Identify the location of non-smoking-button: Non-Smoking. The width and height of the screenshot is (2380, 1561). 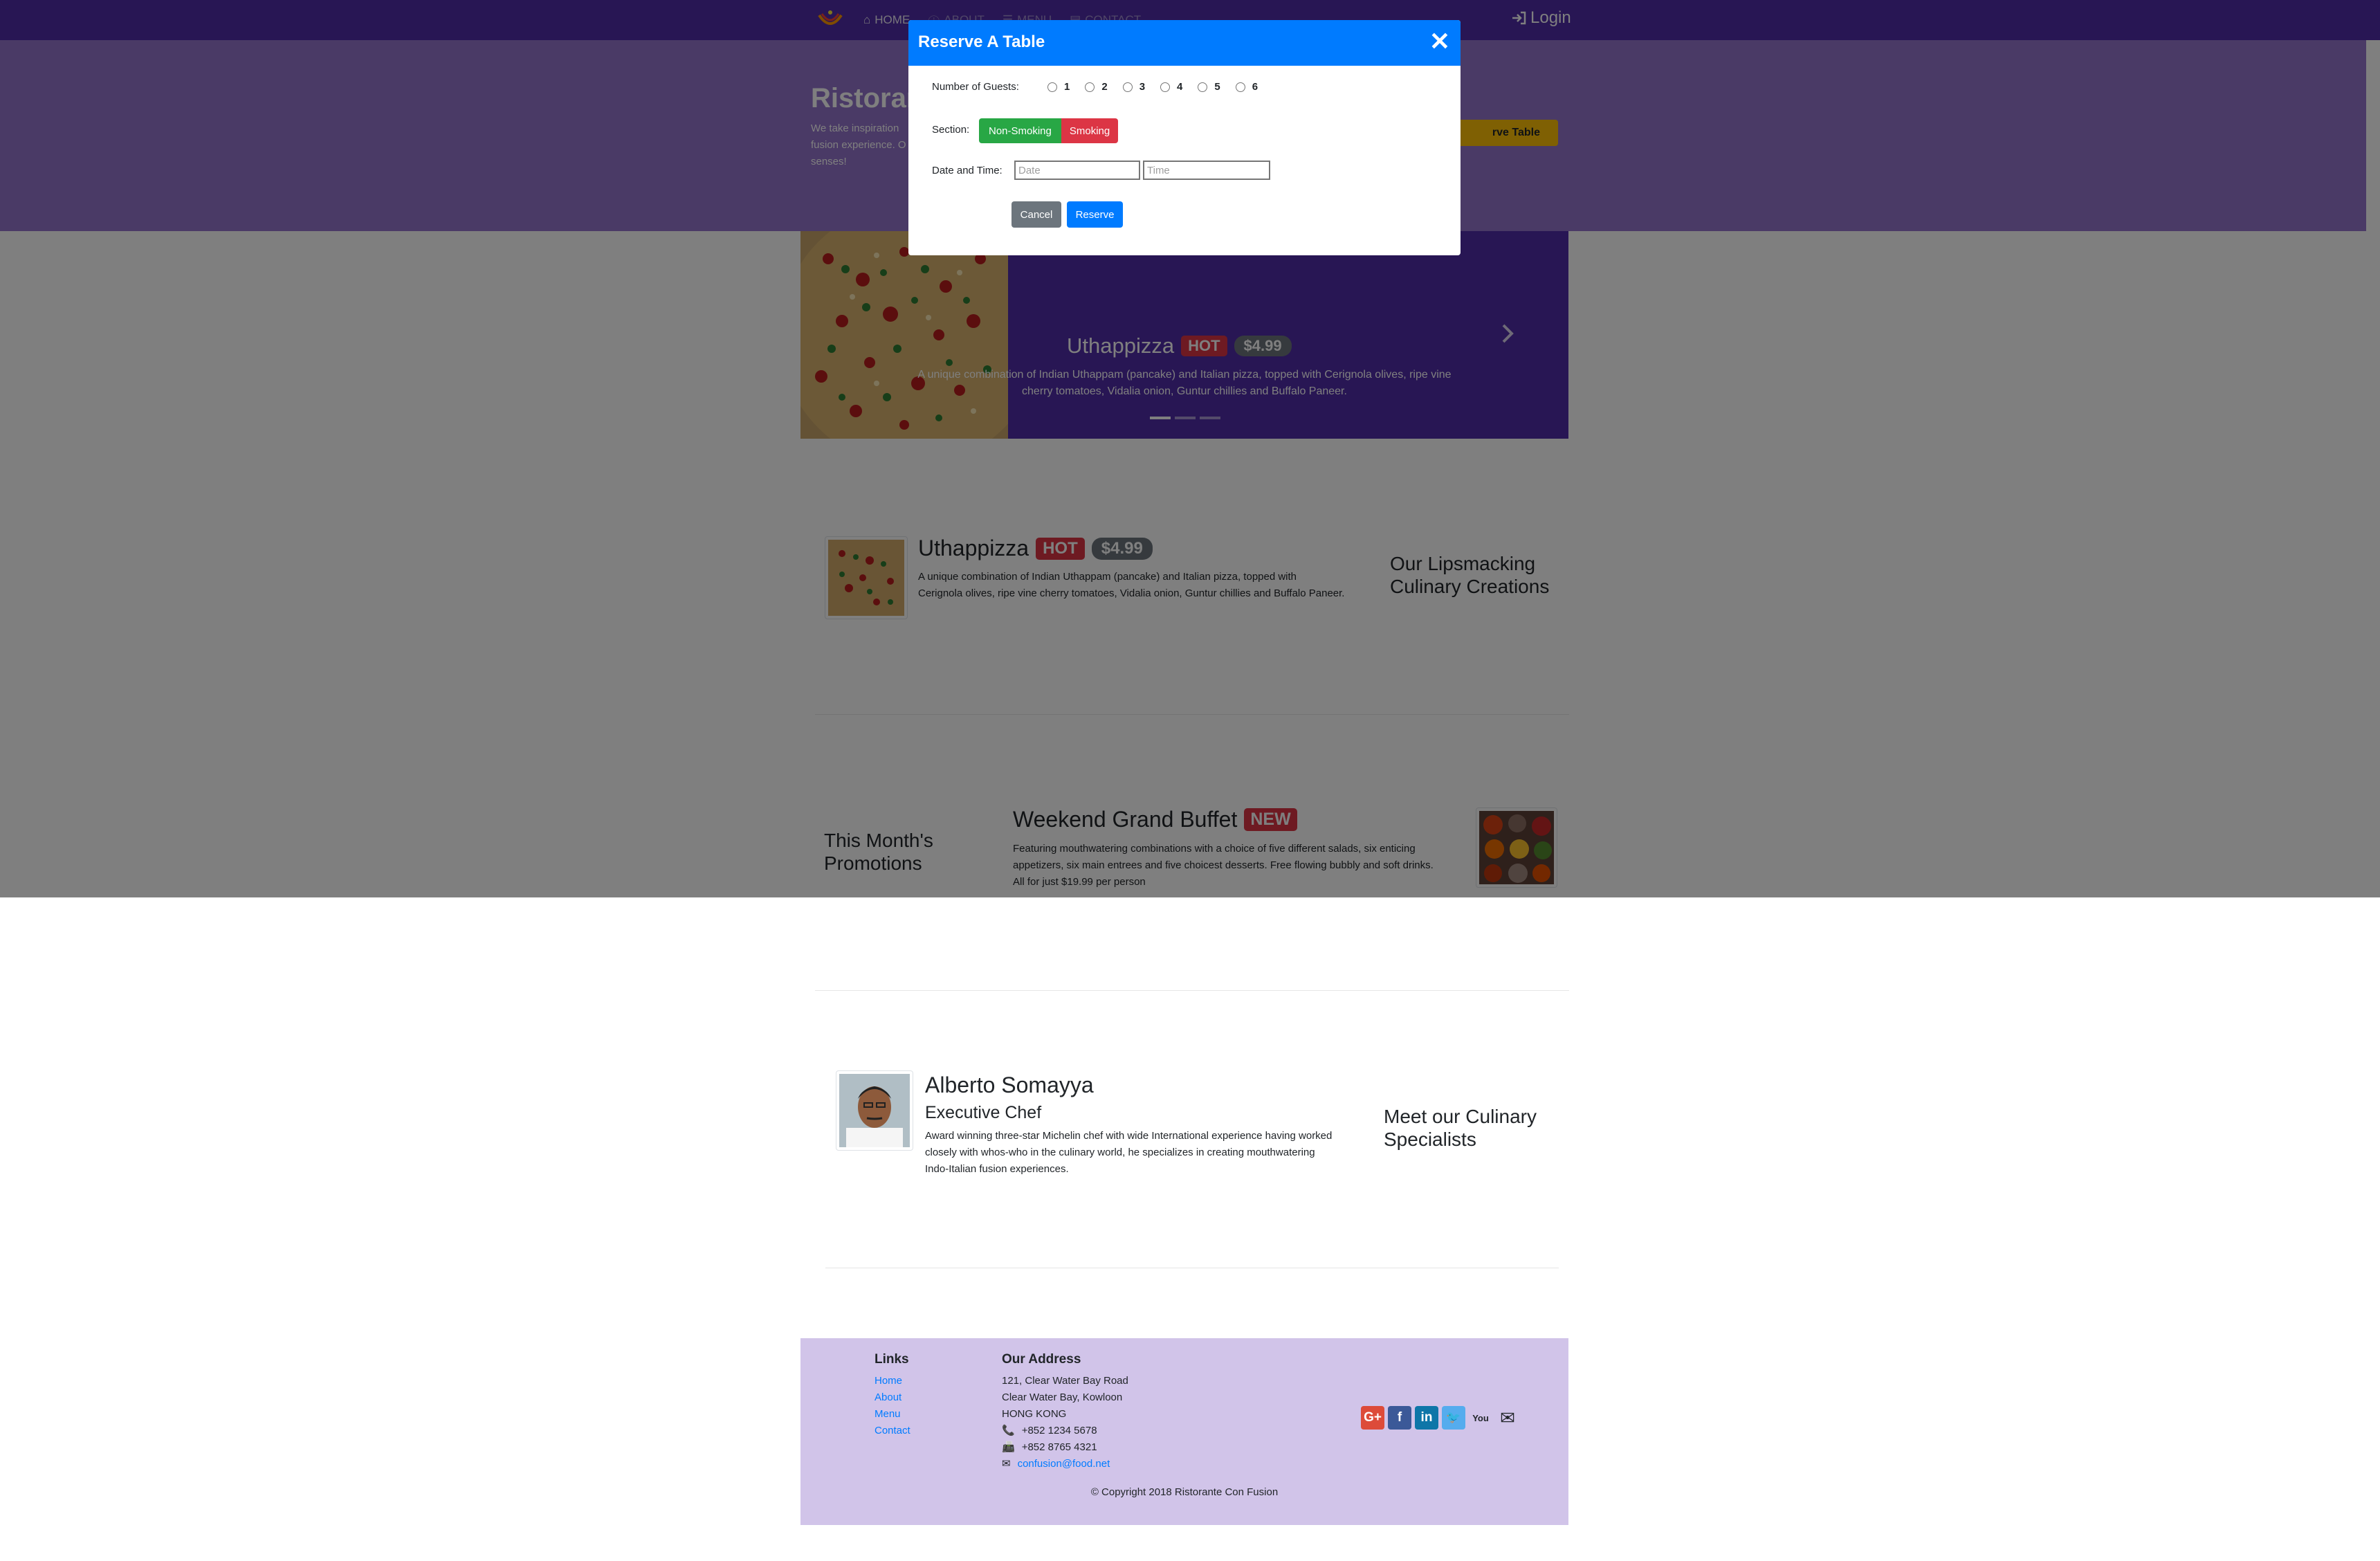
(1020, 130).